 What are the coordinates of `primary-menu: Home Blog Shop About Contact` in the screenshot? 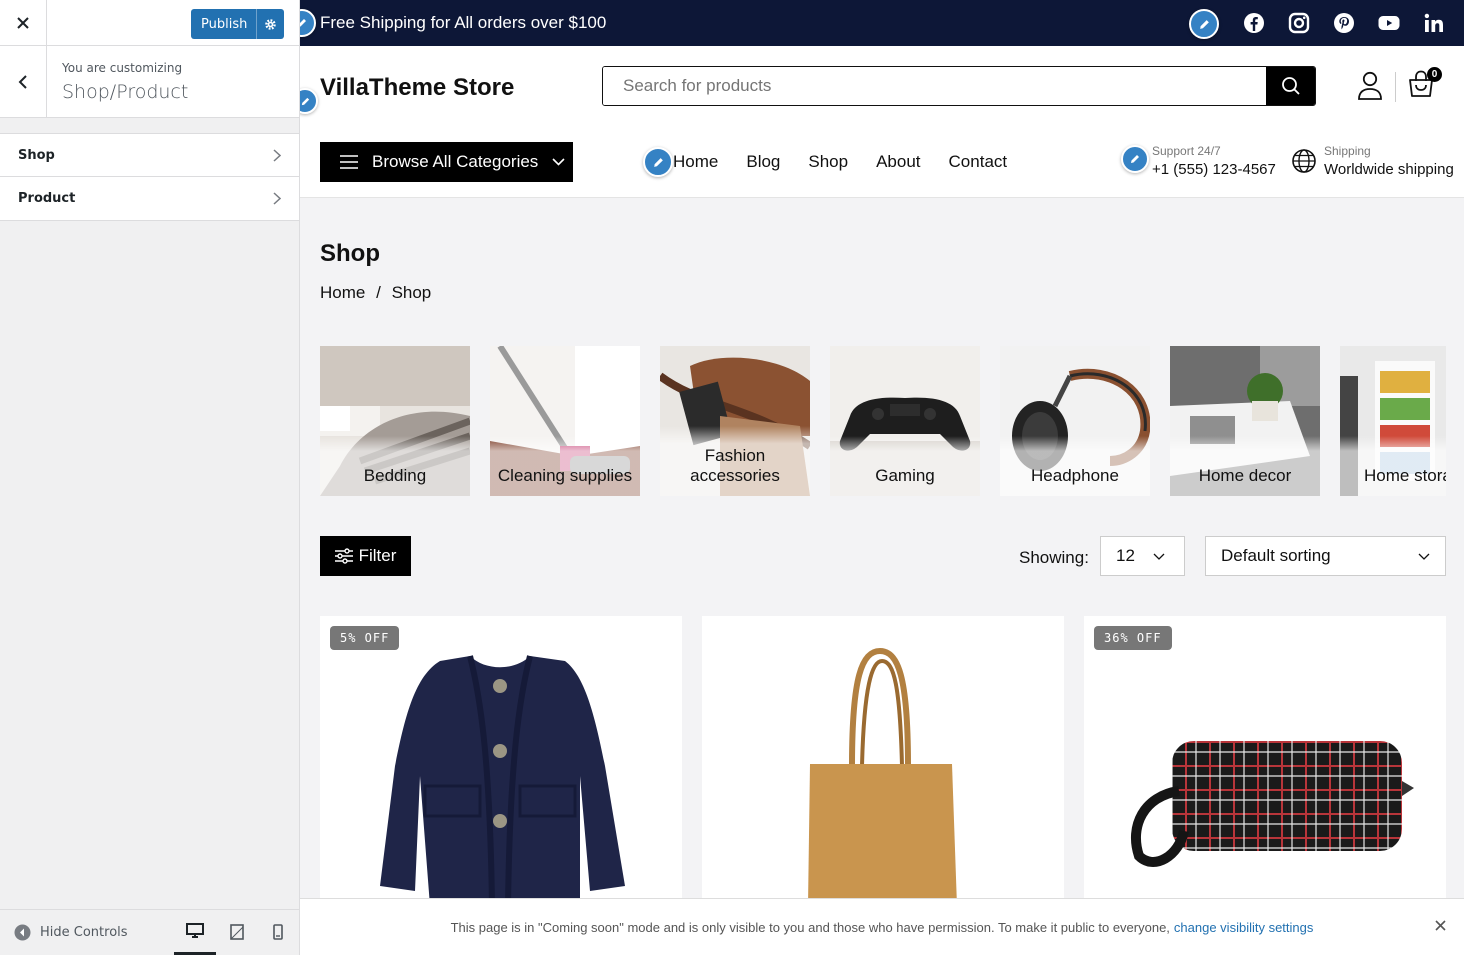 It's located at (840, 162).